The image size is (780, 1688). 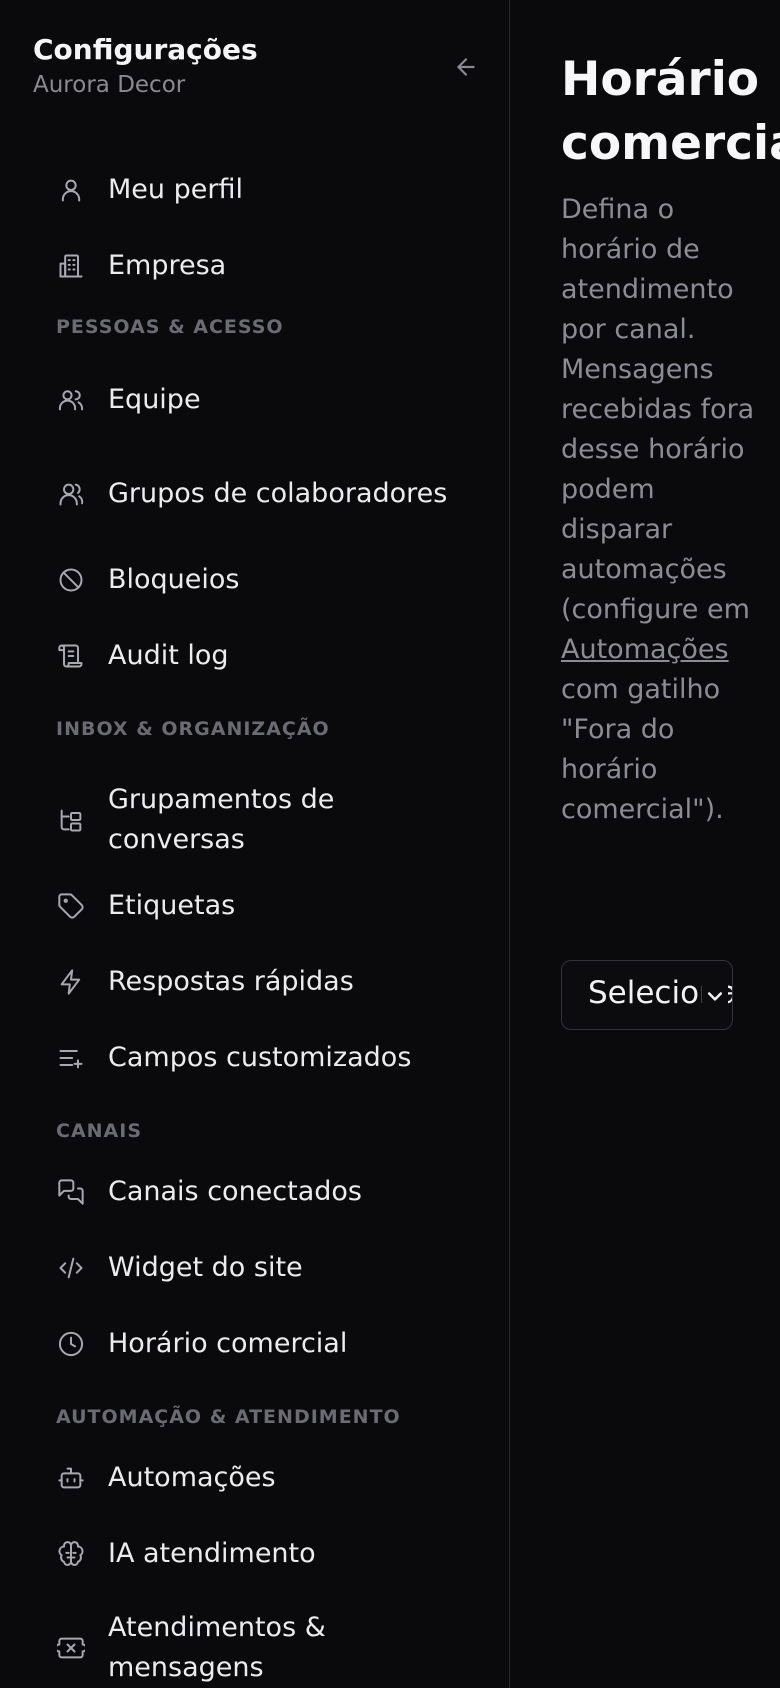 I want to click on nav-item-grupamentos-de-conversas: Grupamentos de conversas, so click(x=260, y=820).